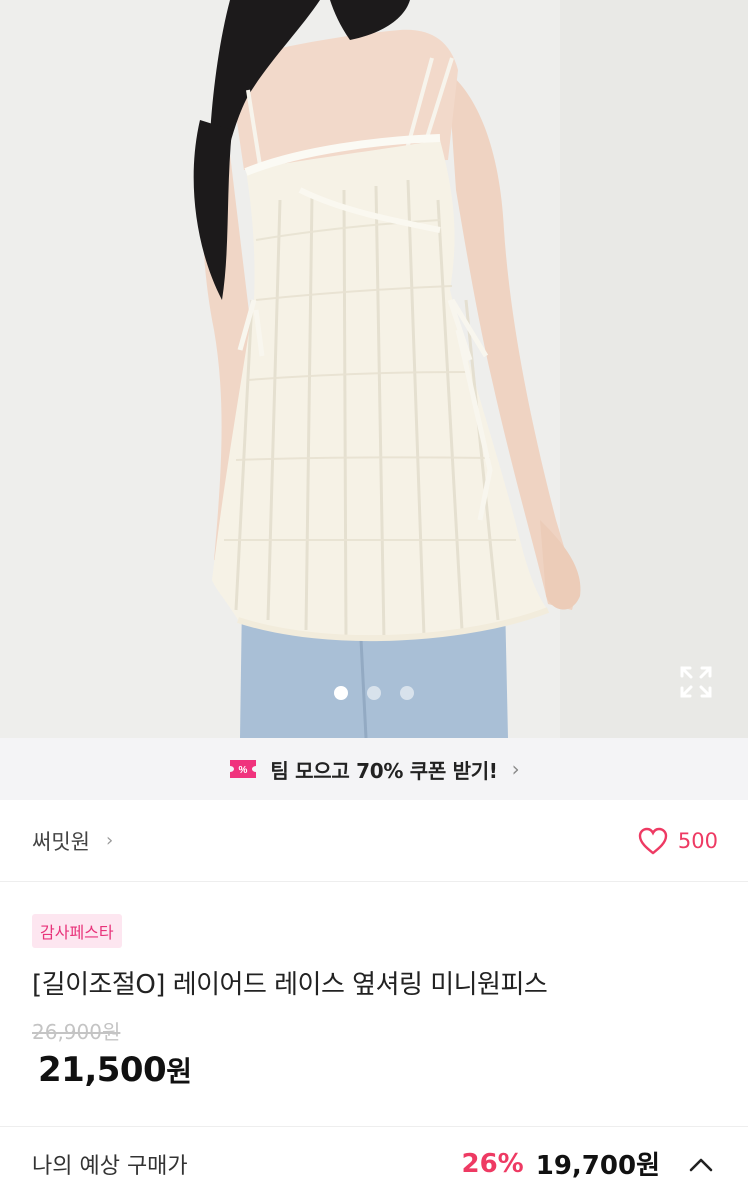 Image resolution: width=748 pixels, height=1200 pixels. I want to click on store-link: 써밋원 ›, so click(72, 841).